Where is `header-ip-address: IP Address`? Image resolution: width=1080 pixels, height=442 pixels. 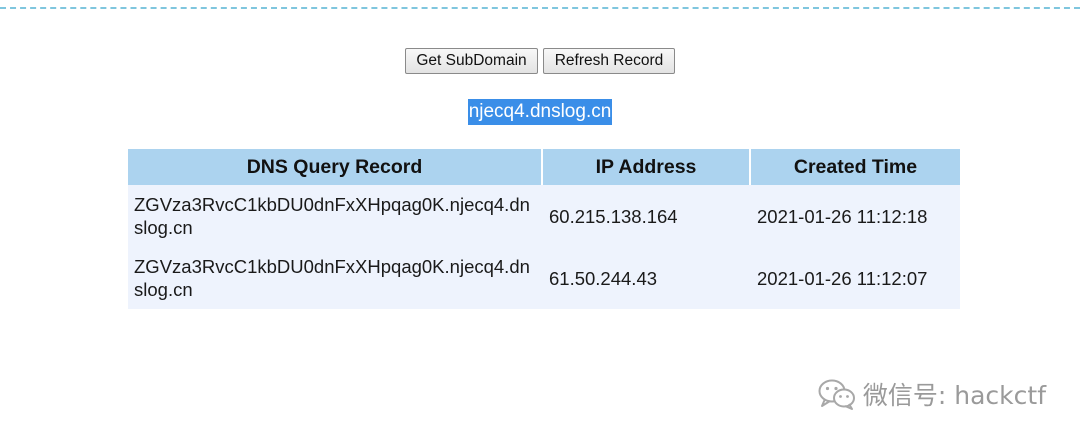
header-ip-address: IP Address is located at coordinates (647, 167).